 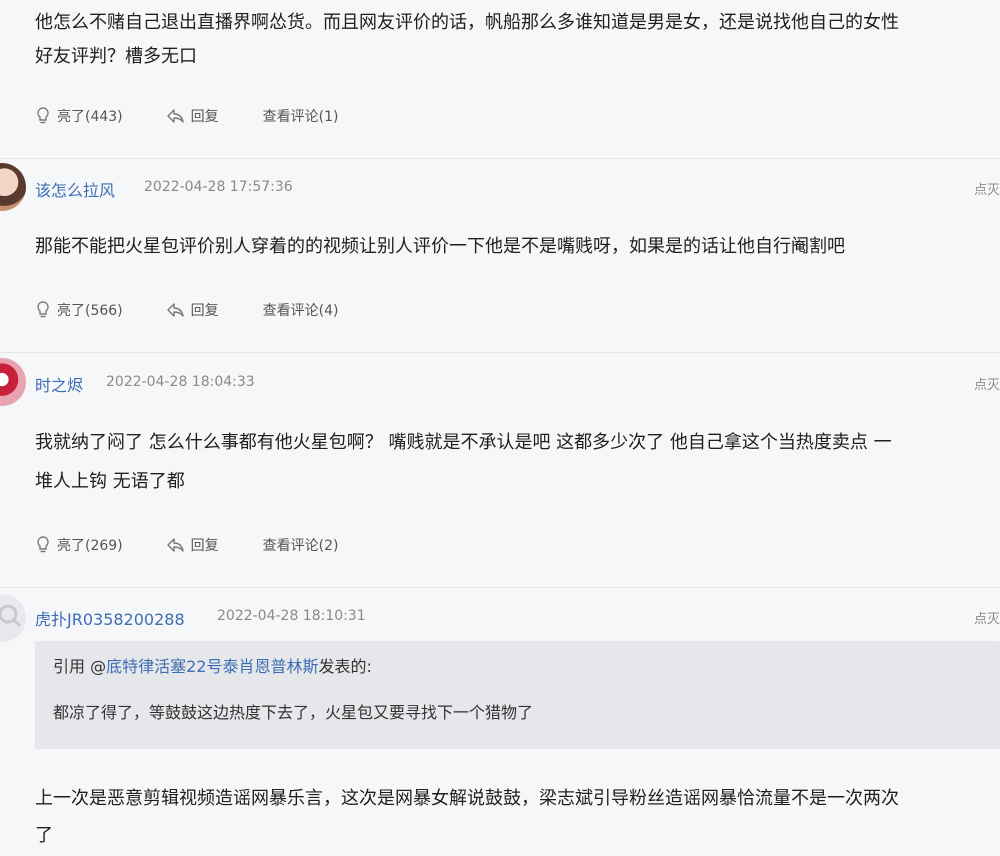 What do you see at coordinates (345, 666) in the screenshot?
I see `quote-suffix: 发表的:` at bounding box center [345, 666].